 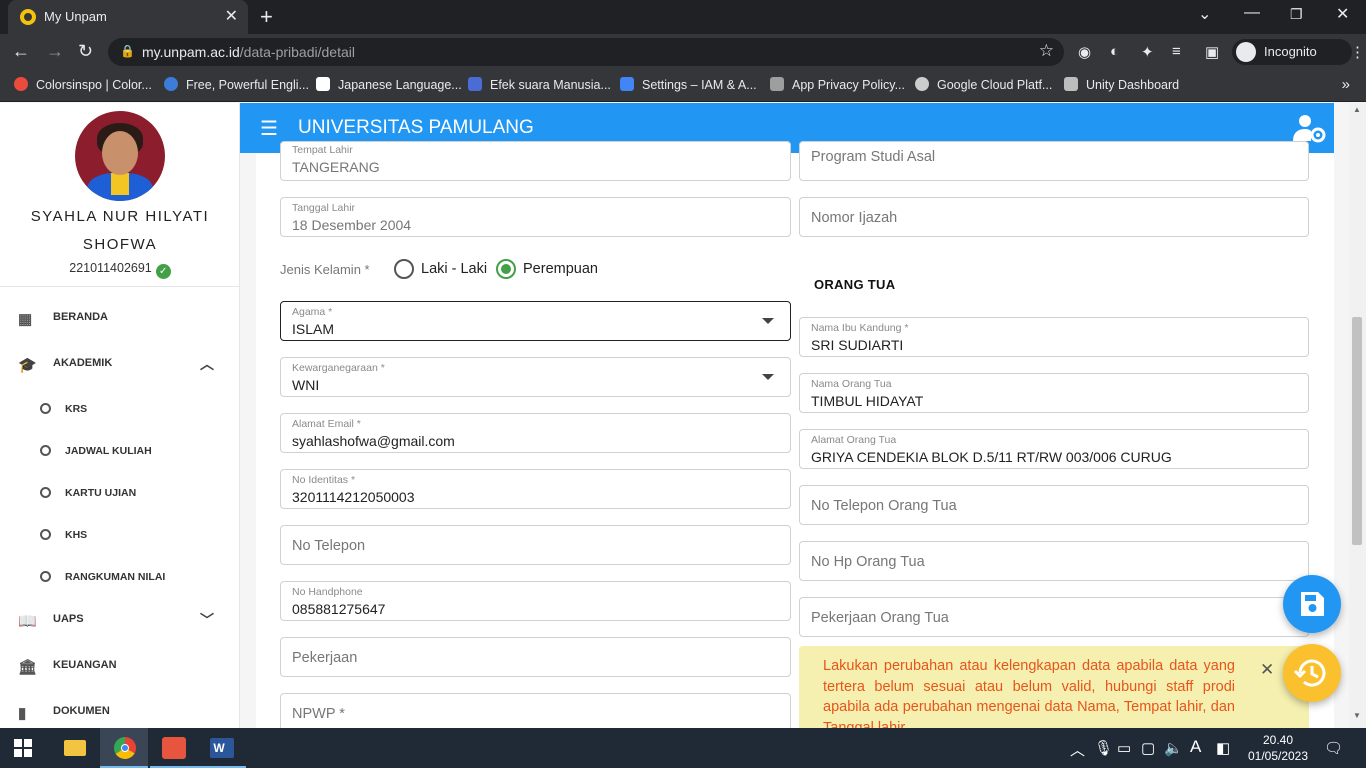 What do you see at coordinates (266, 17) in the screenshot?
I see `new-tab-button: +` at bounding box center [266, 17].